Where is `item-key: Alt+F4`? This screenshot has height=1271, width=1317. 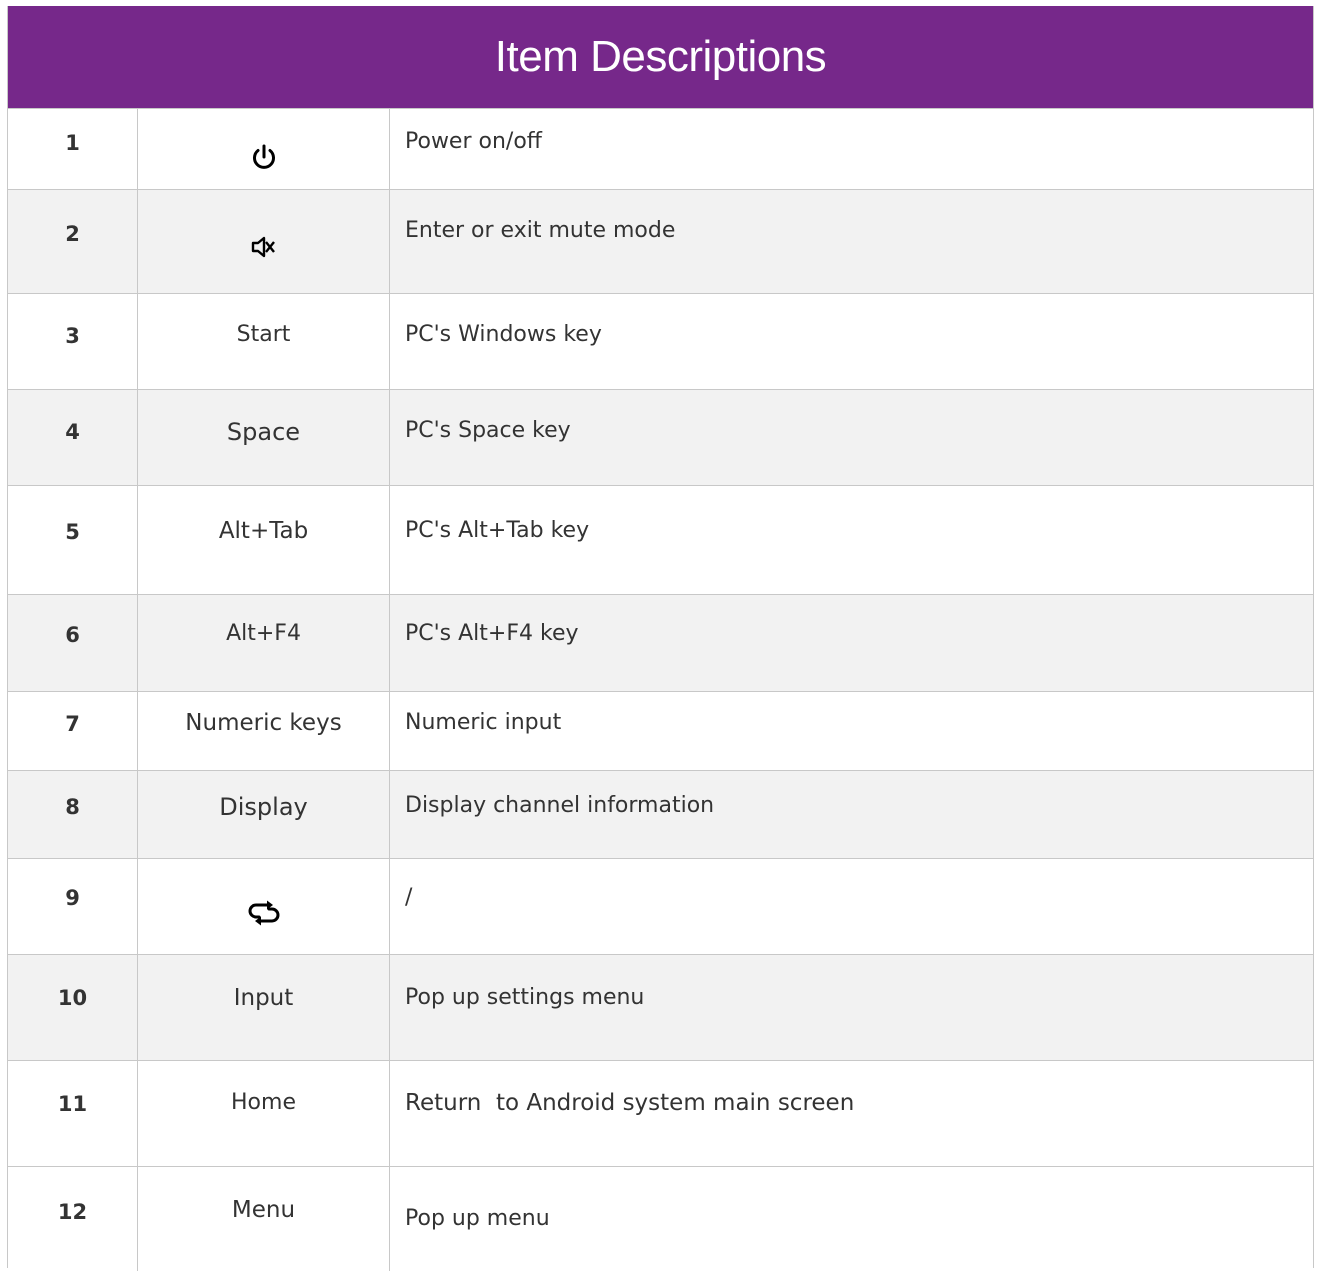 item-key: Alt+F4 is located at coordinates (264, 643).